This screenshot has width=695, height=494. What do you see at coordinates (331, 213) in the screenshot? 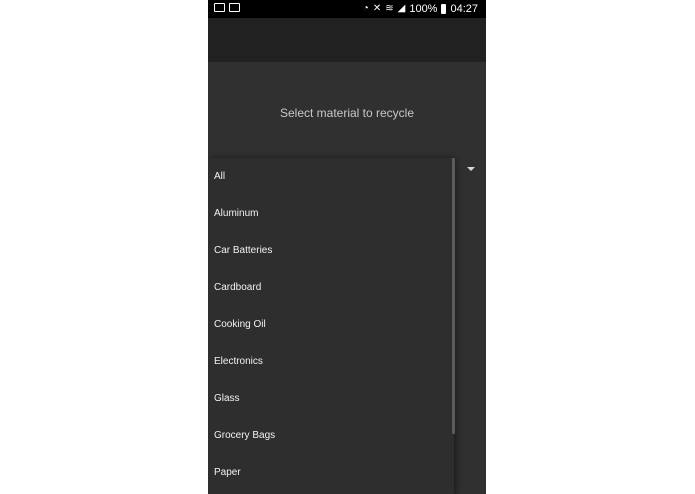
I see `dropdown-item-aluminum: Aluminum` at bounding box center [331, 213].